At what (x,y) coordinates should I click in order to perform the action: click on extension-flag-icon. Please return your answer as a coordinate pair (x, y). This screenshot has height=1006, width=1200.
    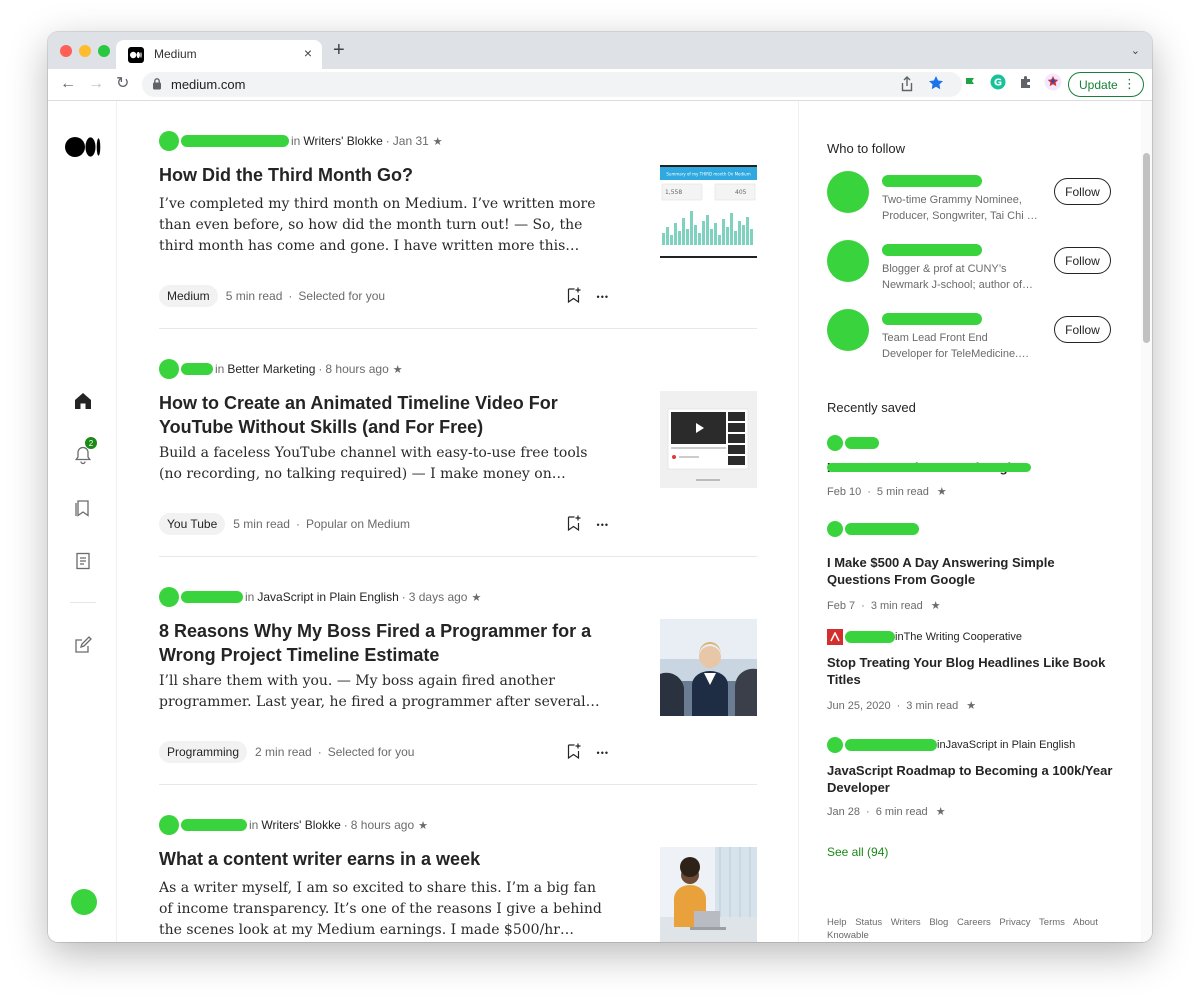
    Looking at the image, I should click on (970, 84).